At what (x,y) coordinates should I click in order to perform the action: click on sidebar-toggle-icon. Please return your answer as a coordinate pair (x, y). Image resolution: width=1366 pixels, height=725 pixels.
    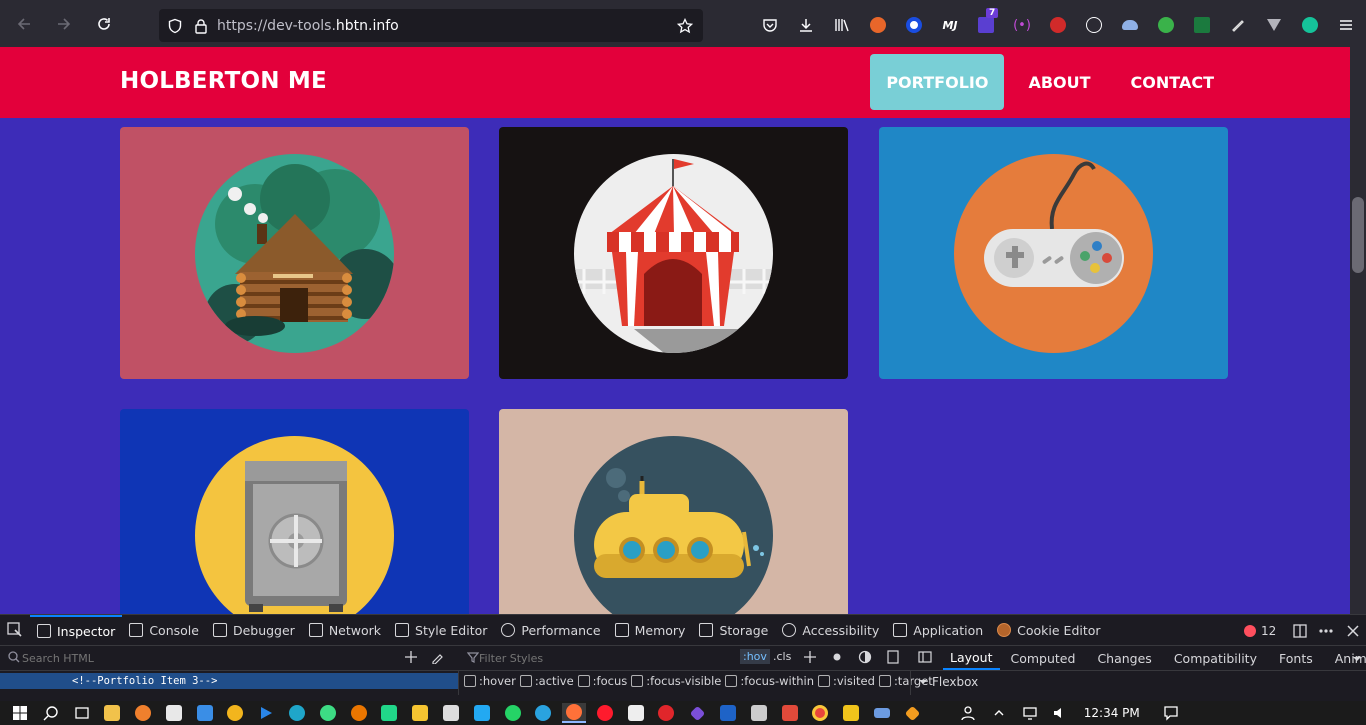
    Looking at the image, I should click on (925, 658).